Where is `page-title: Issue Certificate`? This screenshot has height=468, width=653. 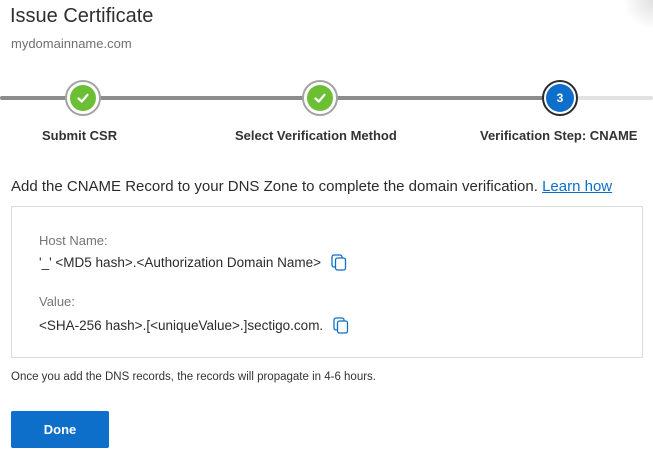 page-title: Issue Certificate is located at coordinates (82, 16).